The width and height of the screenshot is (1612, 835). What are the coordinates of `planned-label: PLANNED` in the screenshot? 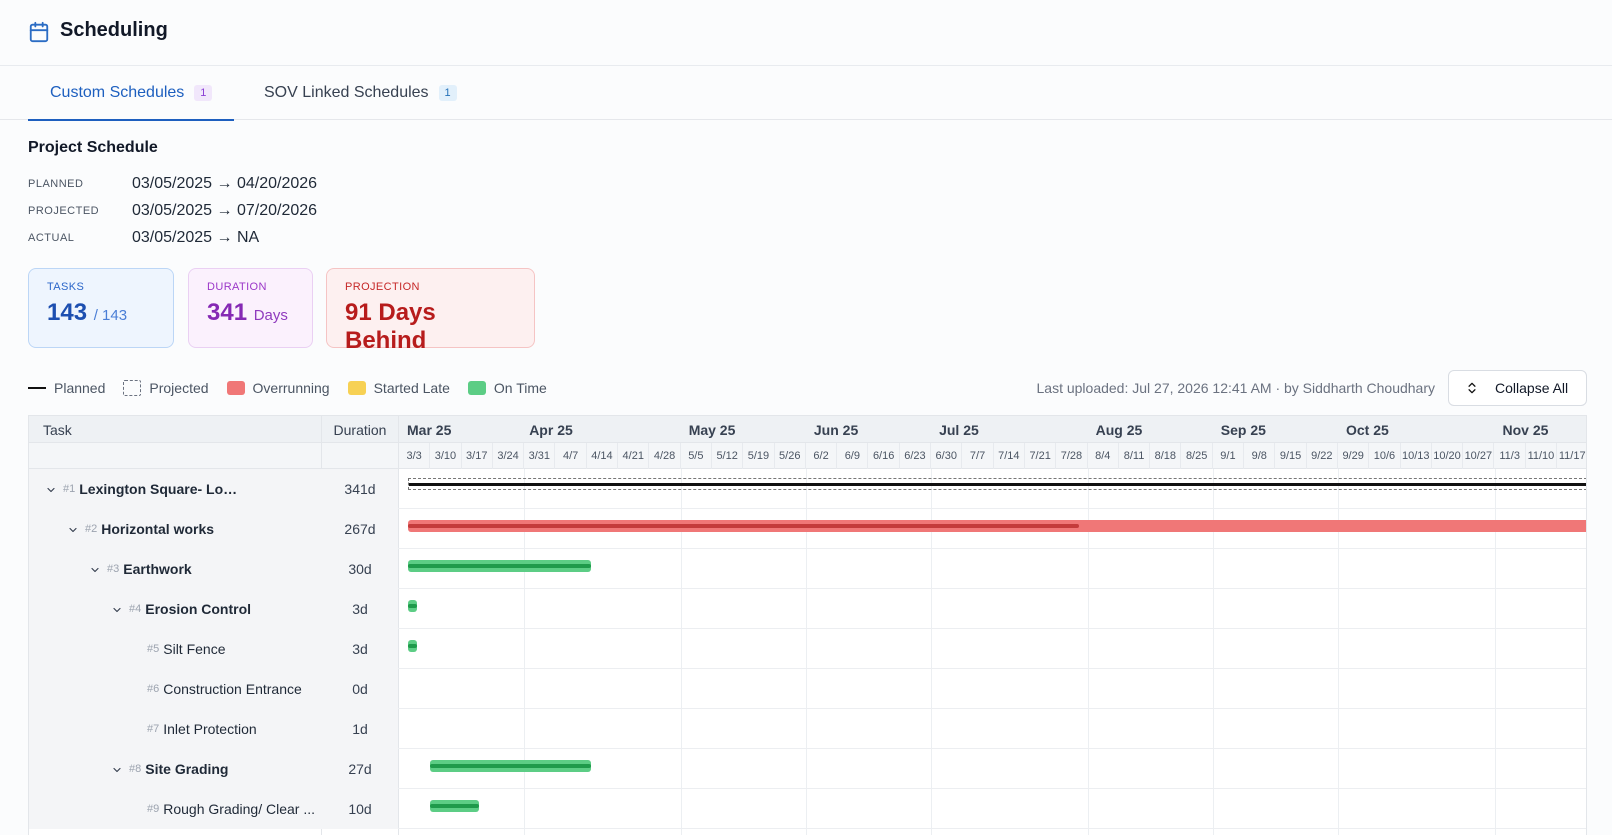 It's located at (56, 184).